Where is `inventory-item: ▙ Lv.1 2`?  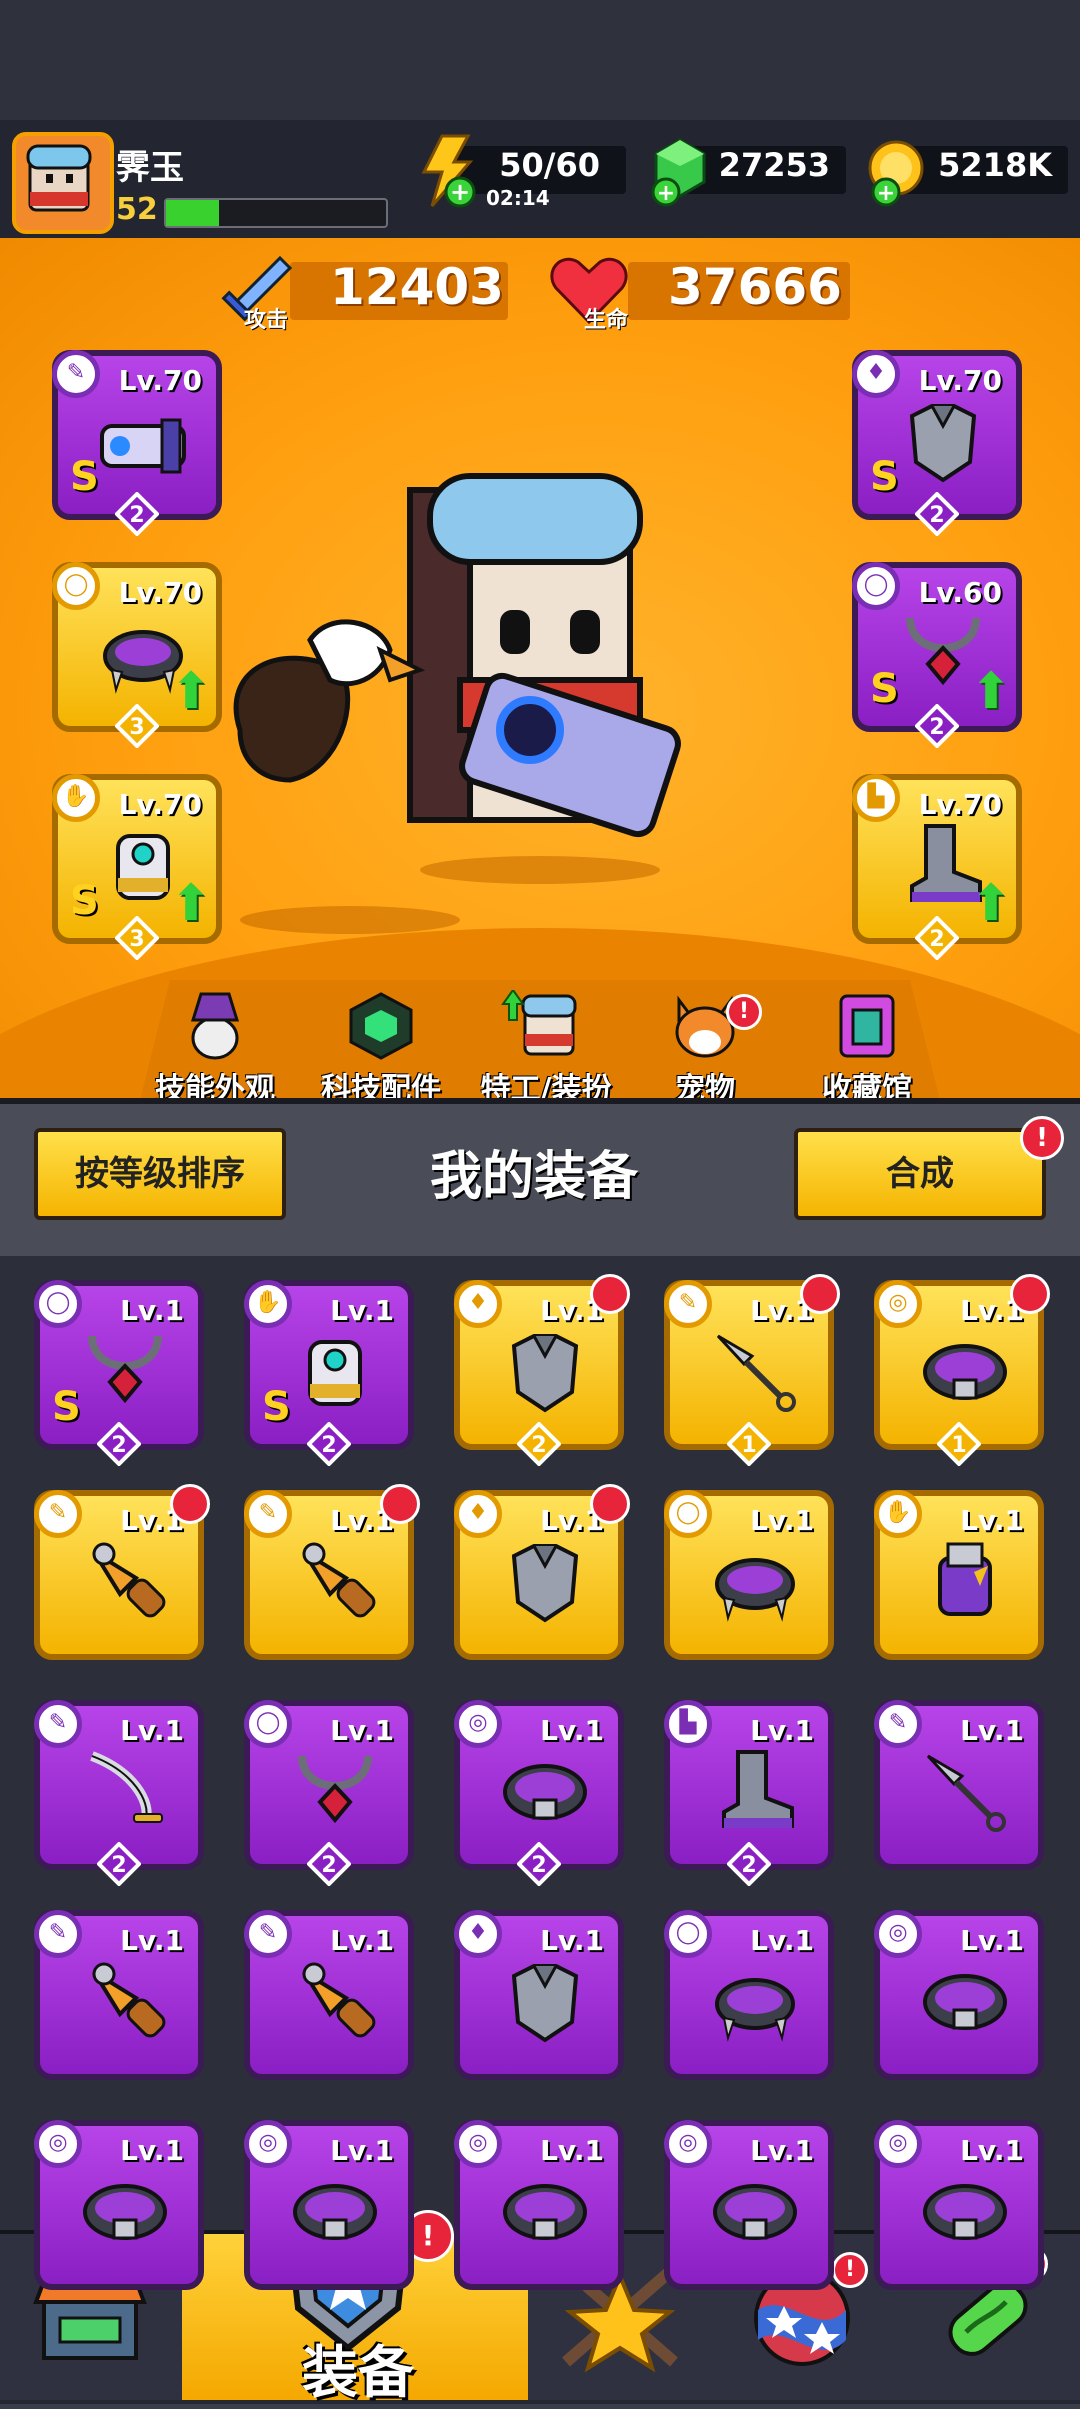 inventory-item: ▙ Lv.1 2 is located at coordinates (749, 1793).